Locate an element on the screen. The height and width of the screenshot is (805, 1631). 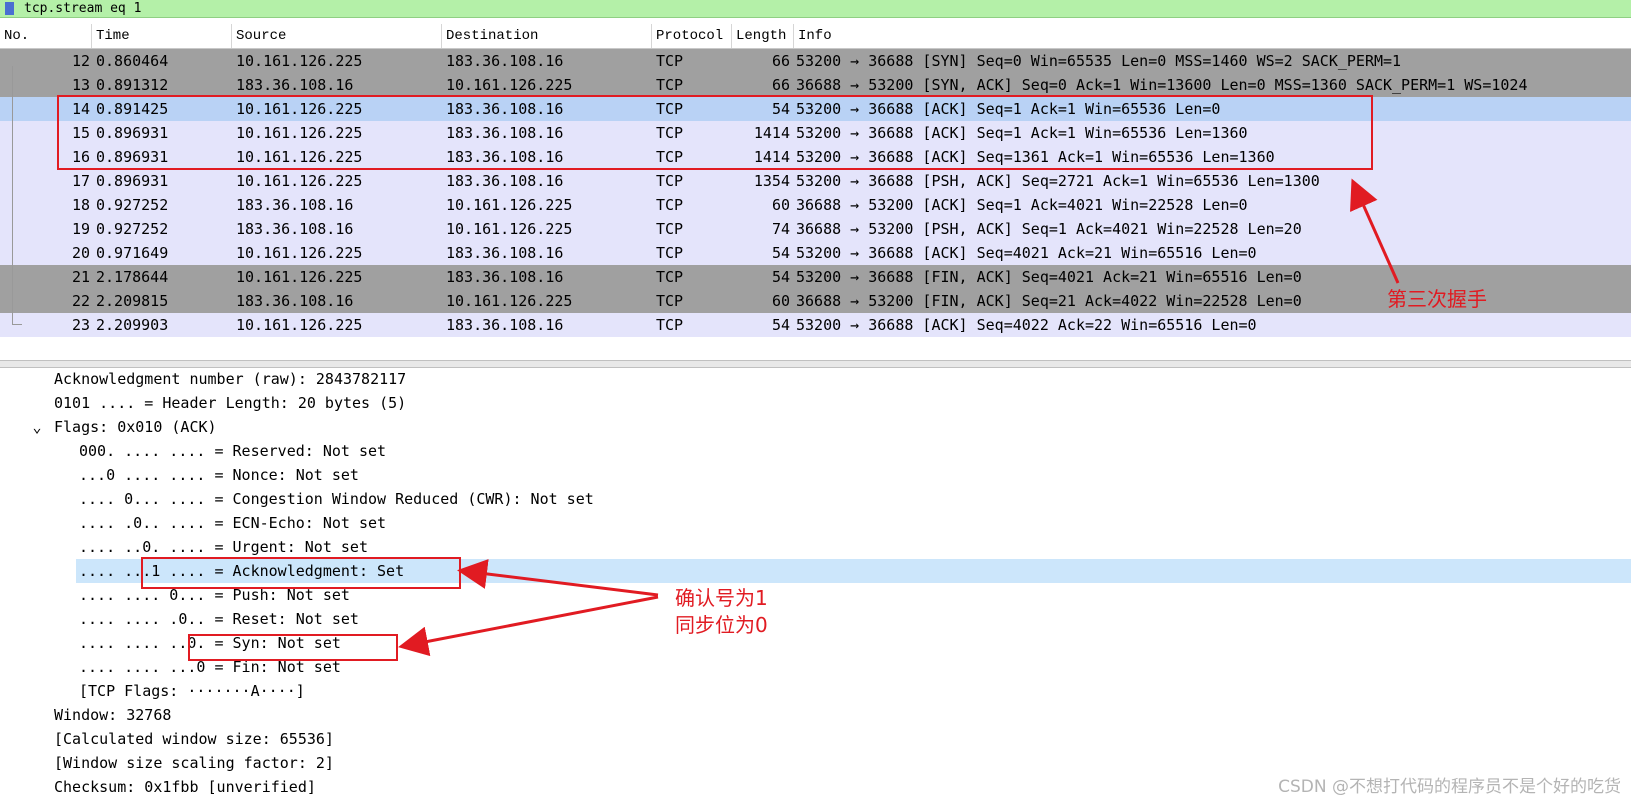
arrow-third-handshake is located at coordinates (1375, 231).